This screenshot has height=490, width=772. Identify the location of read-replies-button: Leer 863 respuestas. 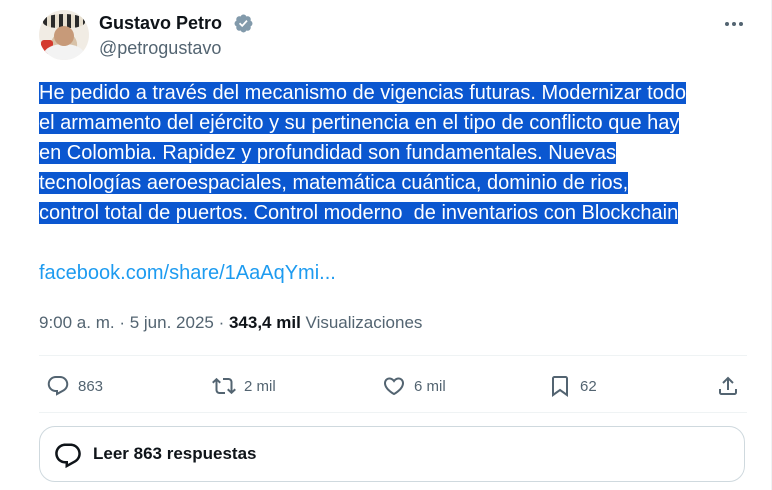
(392, 454).